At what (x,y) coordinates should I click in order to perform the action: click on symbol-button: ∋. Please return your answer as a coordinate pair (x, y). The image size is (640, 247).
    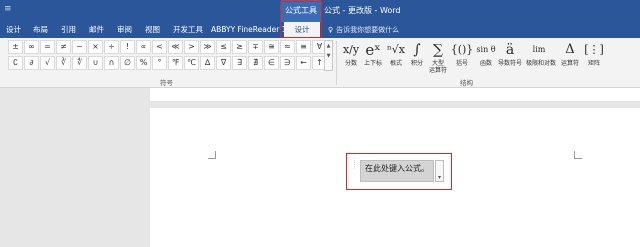
    Looking at the image, I should click on (287, 63).